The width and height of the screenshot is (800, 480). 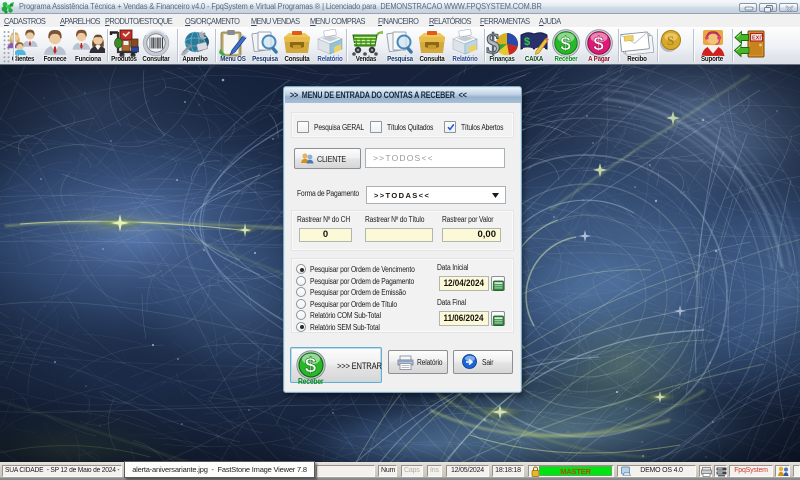 What do you see at coordinates (670, 40) in the screenshot?
I see `svg-text: S` at bounding box center [670, 40].